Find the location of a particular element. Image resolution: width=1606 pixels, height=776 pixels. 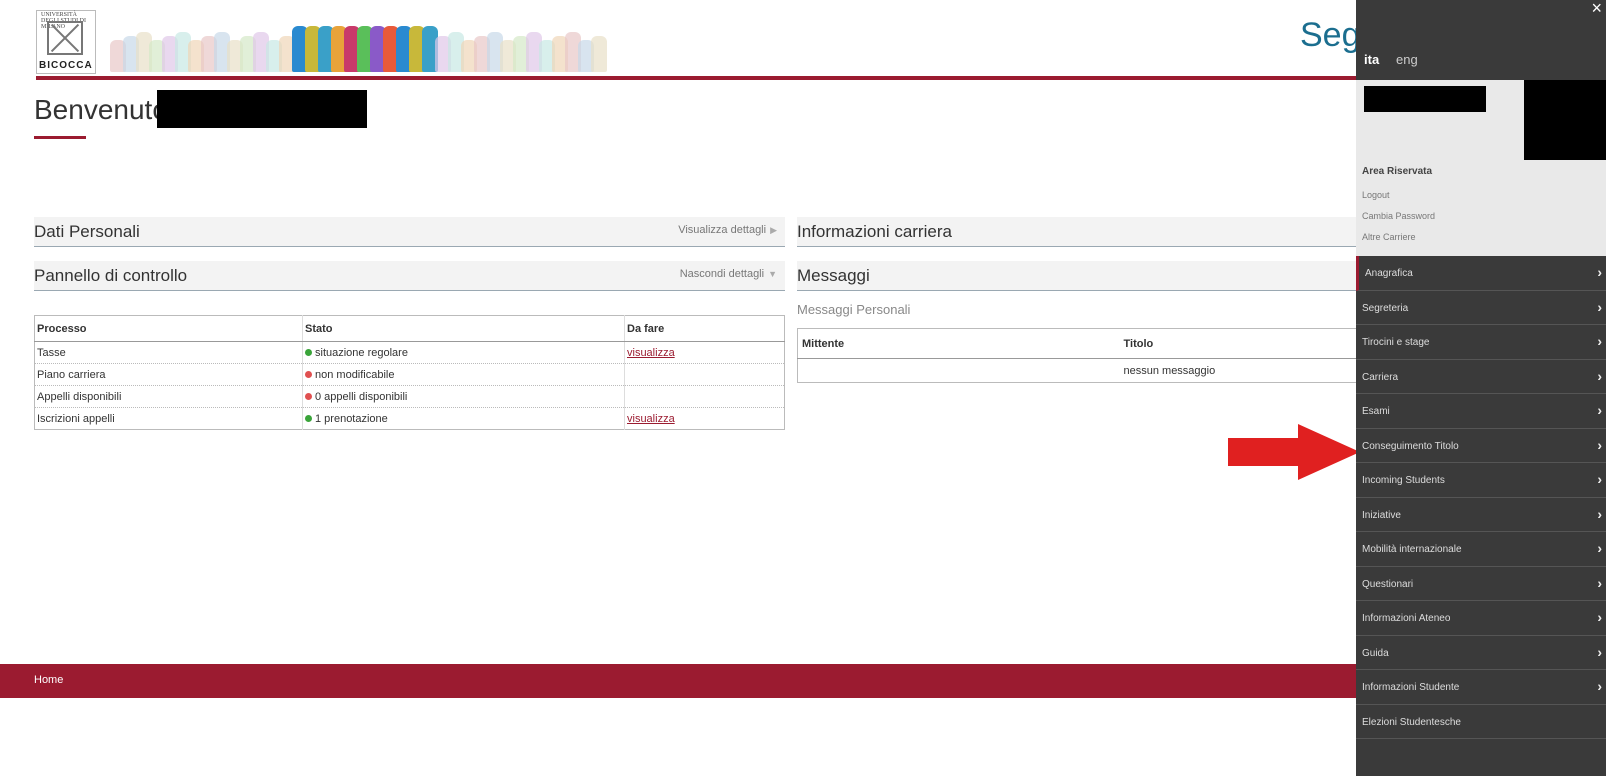

sidebar-item-label: Guida is located at coordinates (1375, 653).